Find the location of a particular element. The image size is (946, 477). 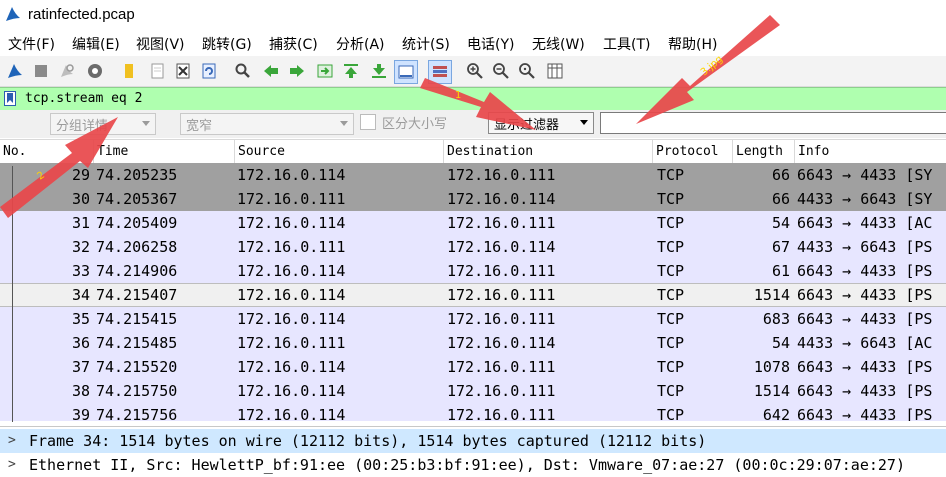

cell-info: 6643 → 4433 [SY is located at coordinates (865, 175).